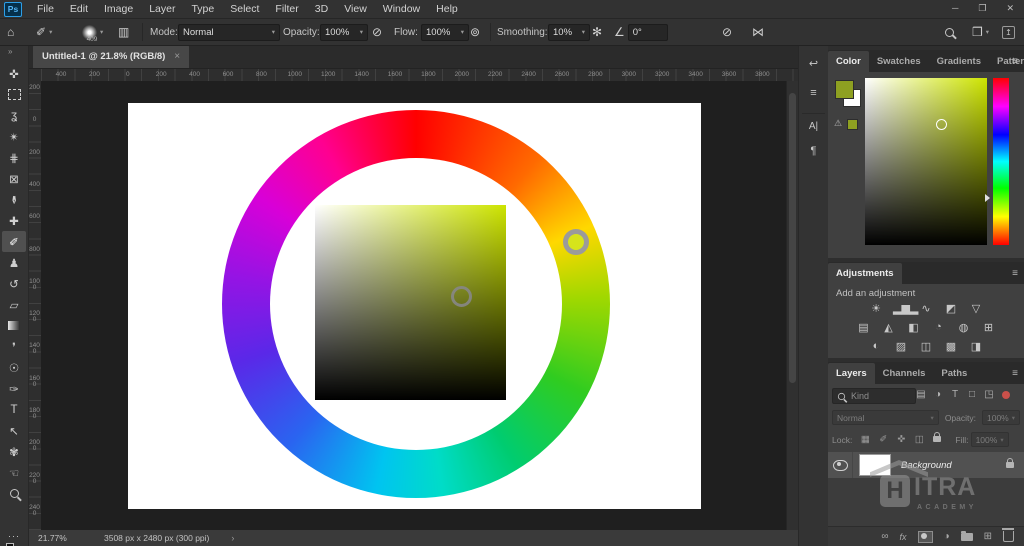 The image size is (1024, 546). What do you see at coordinates (14, 430) in the screenshot?
I see `path-select-tool: ↖` at bounding box center [14, 430].